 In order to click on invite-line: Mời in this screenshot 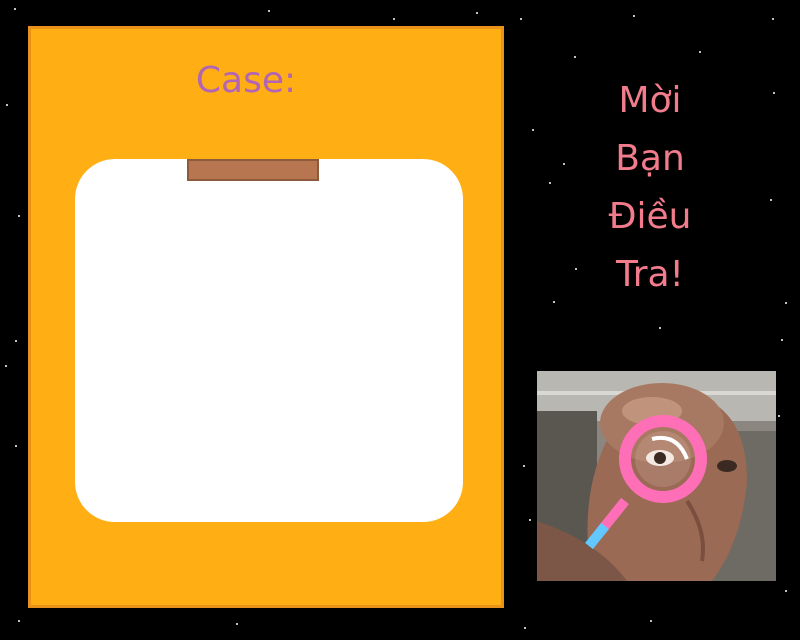, I will do `click(650, 100)`.